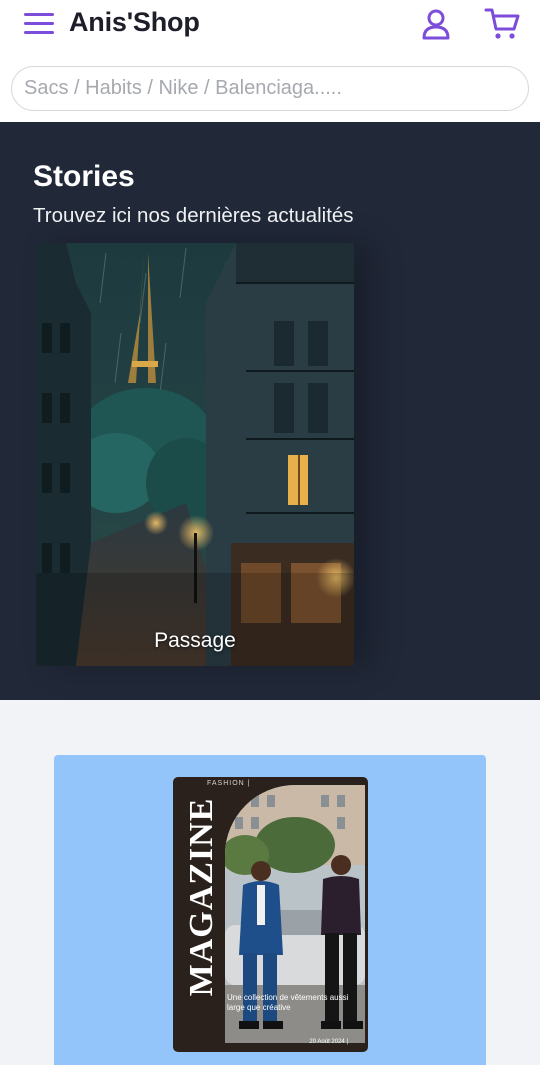  What do you see at coordinates (84, 176) in the screenshot?
I see `stories-title: Stories` at bounding box center [84, 176].